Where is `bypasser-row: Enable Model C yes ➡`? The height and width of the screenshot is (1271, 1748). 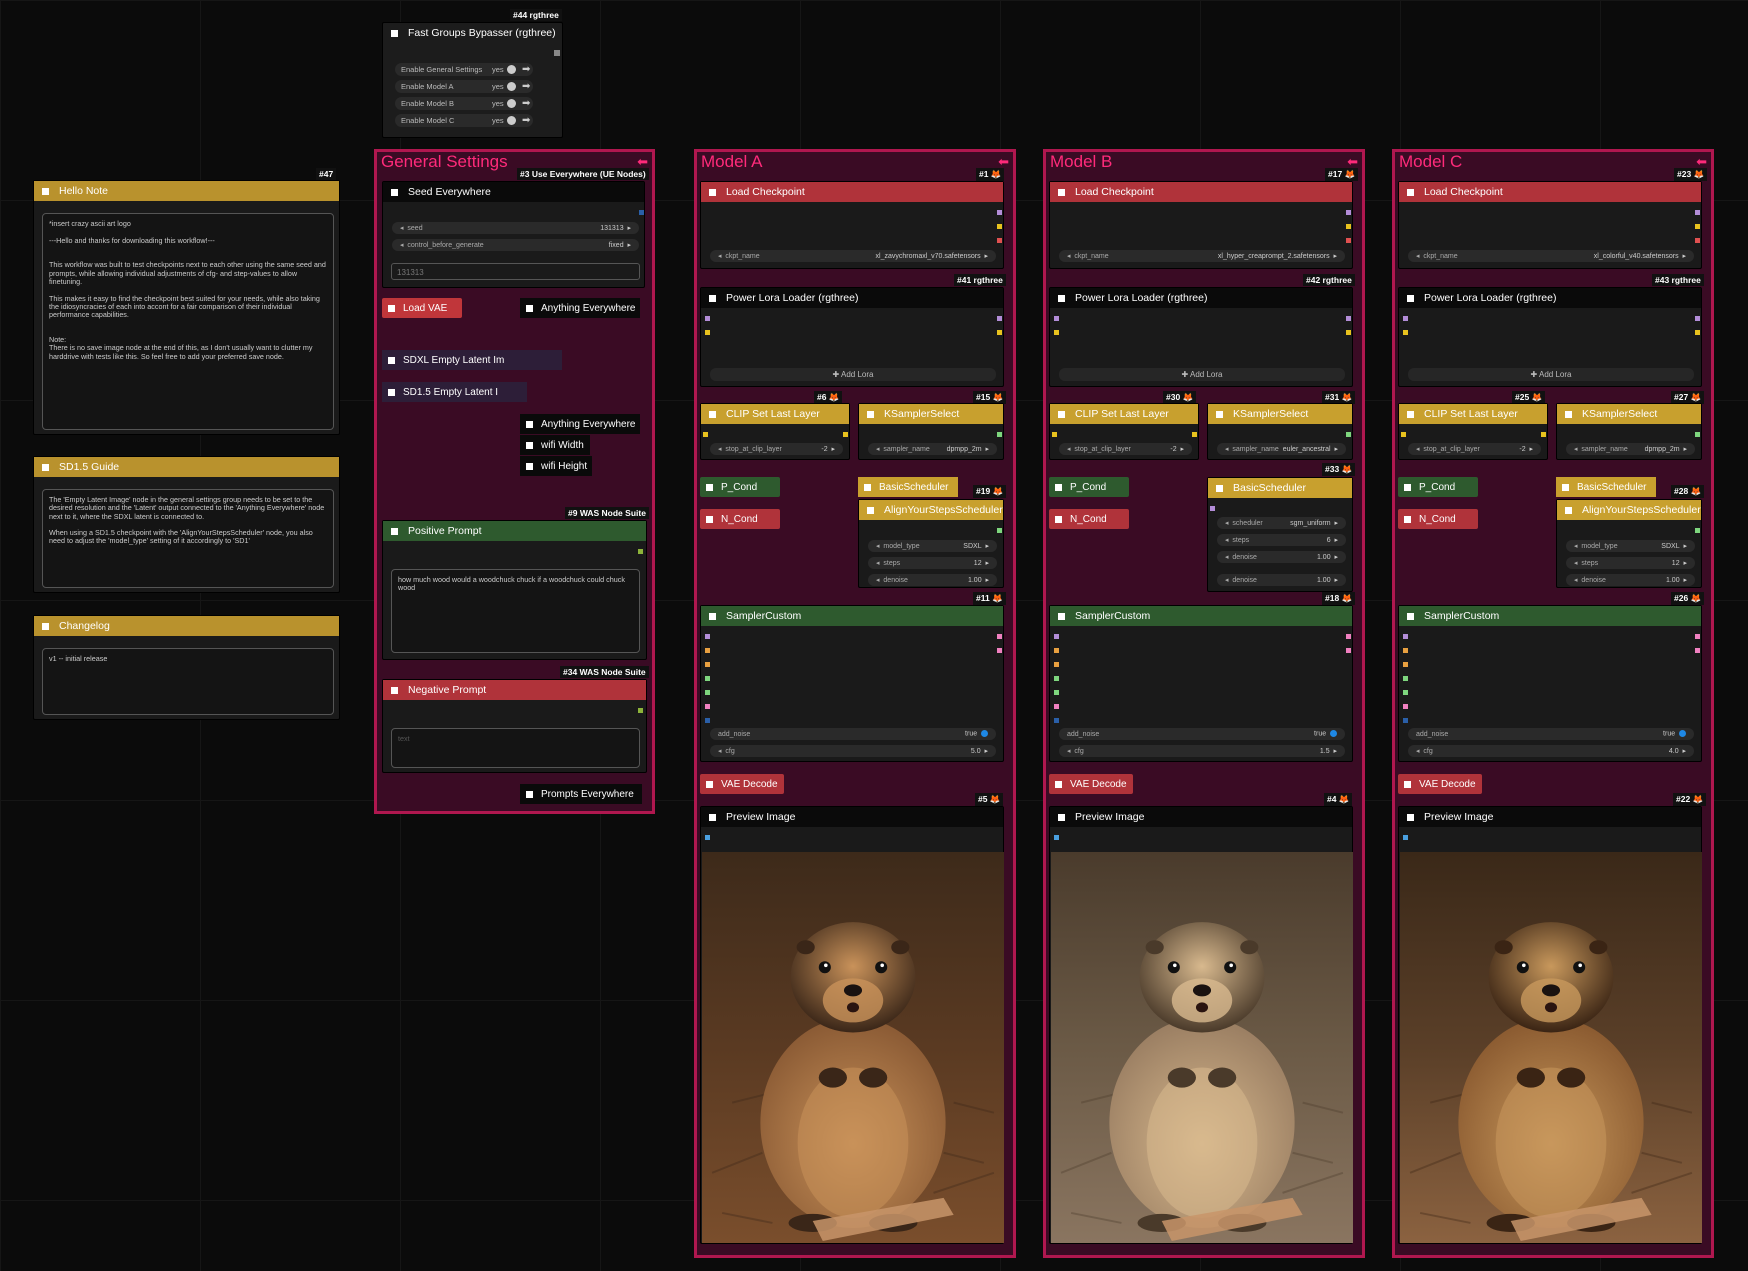
bypasser-row: Enable Model C yes ➡ is located at coordinates (464, 120).